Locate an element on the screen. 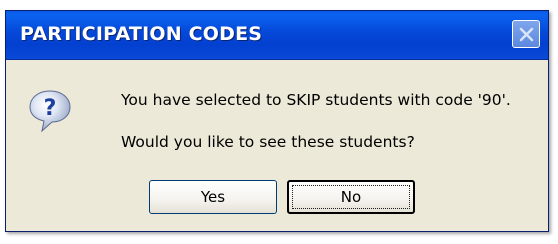 Image resolution: width=558 pixels, height=244 pixels. yes-button: Yes is located at coordinates (213, 197).